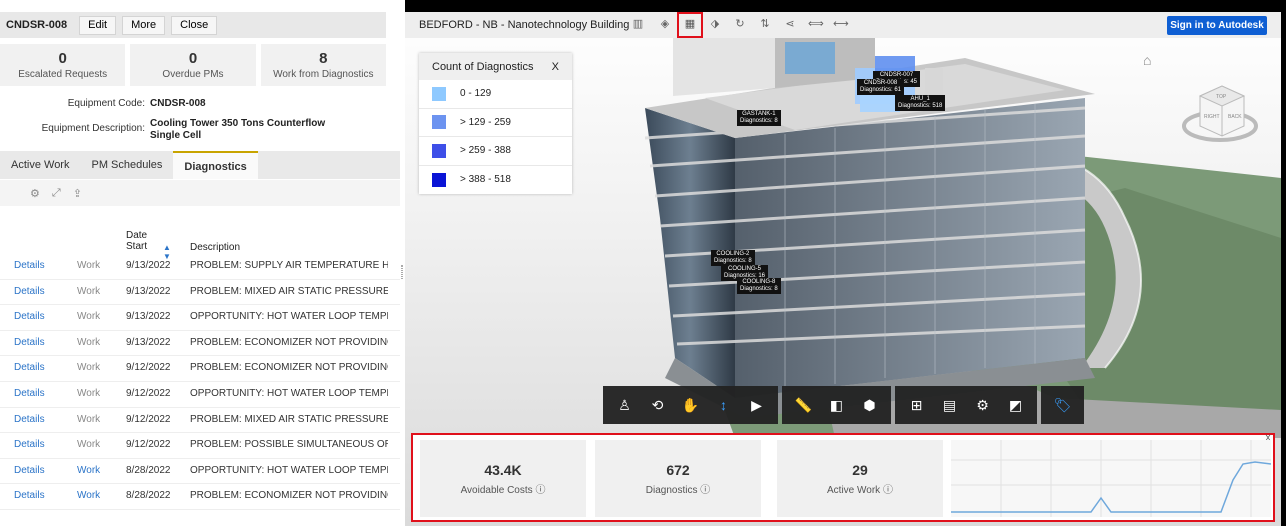 The height and width of the screenshot is (526, 1286). Describe the element at coordinates (759, 118) in the screenshot. I see `asset-label-gastank-1: GASTANK-1 Diagnostics: 8` at that location.